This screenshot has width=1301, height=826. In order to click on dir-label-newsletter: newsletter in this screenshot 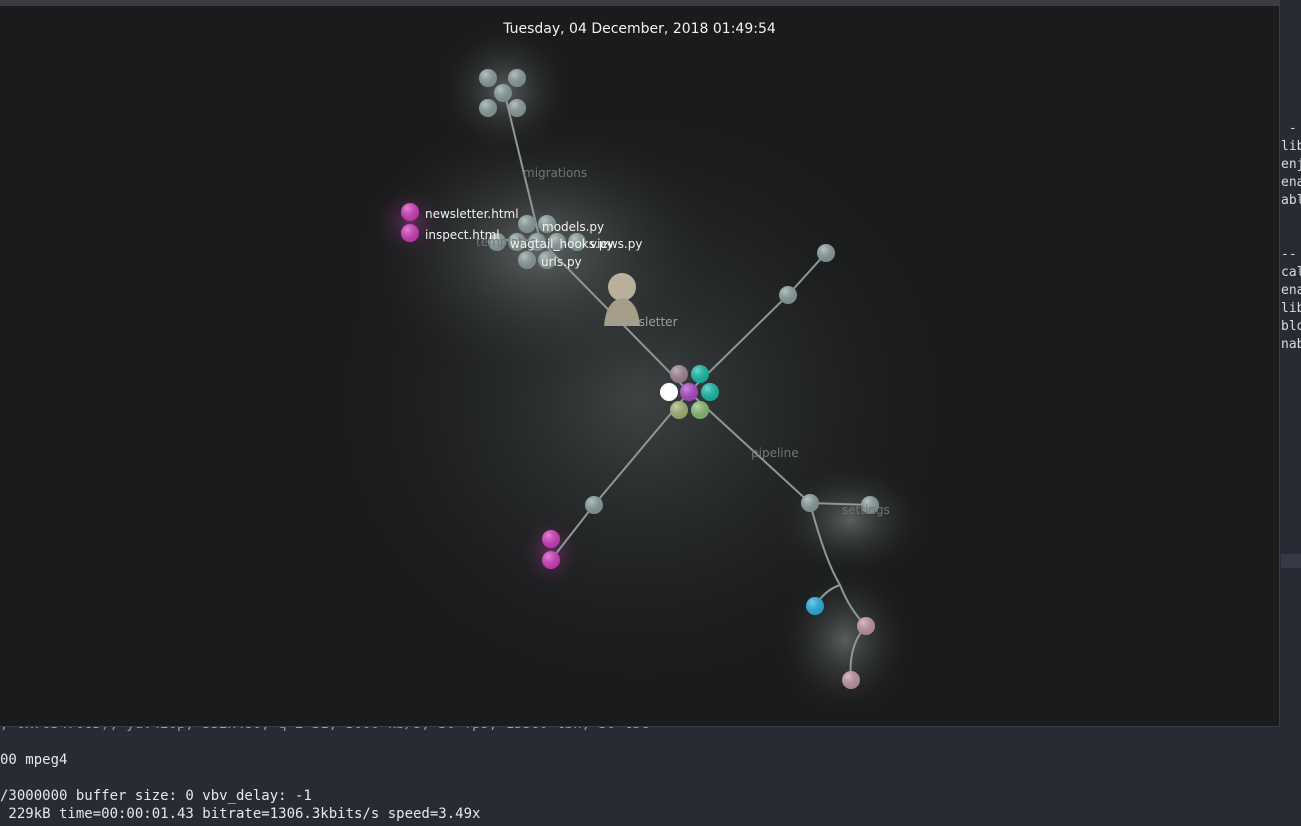, I will do `click(646, 322)`.